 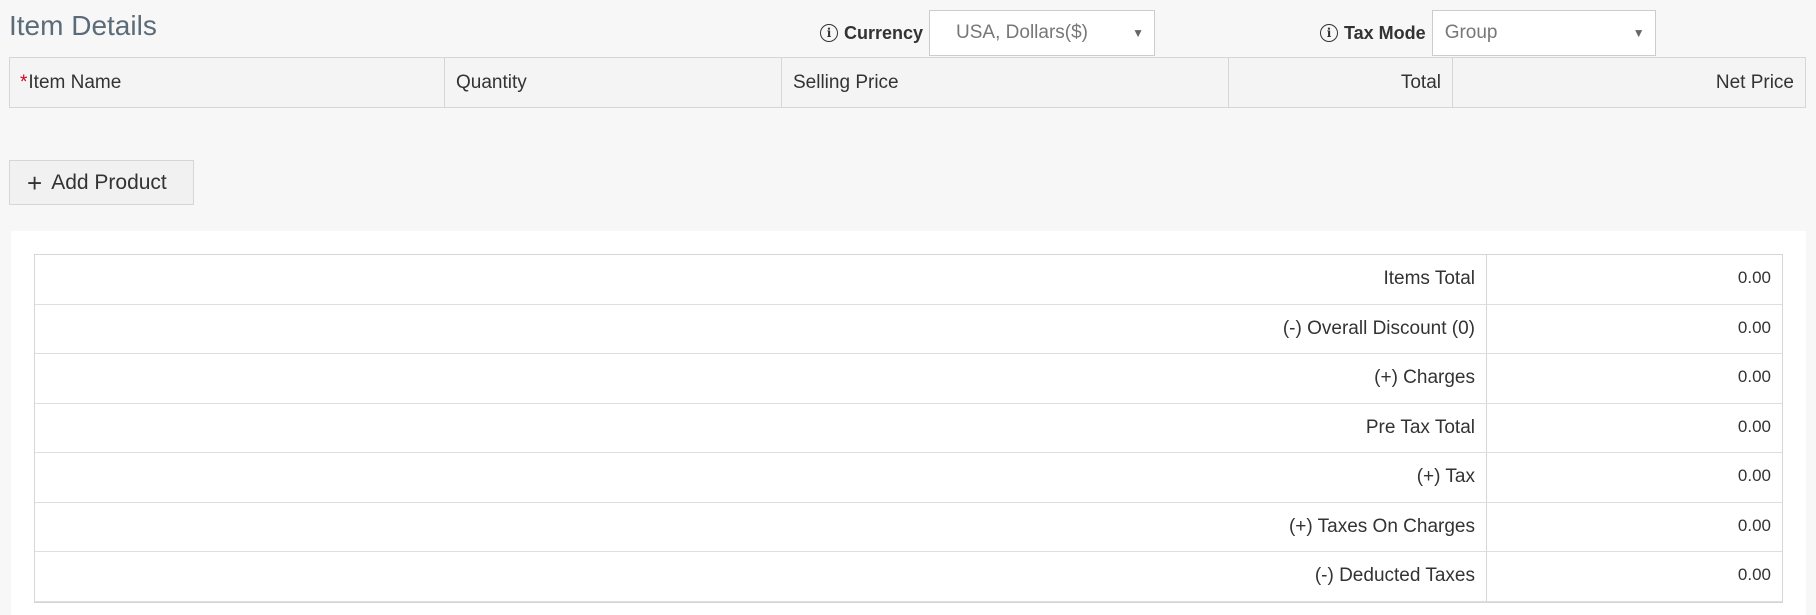 What do you see at coordinates (1005, 82) in the screenshot?
I see `column-header-selling-price: Selling Price` at bounding box center [1005, 82].